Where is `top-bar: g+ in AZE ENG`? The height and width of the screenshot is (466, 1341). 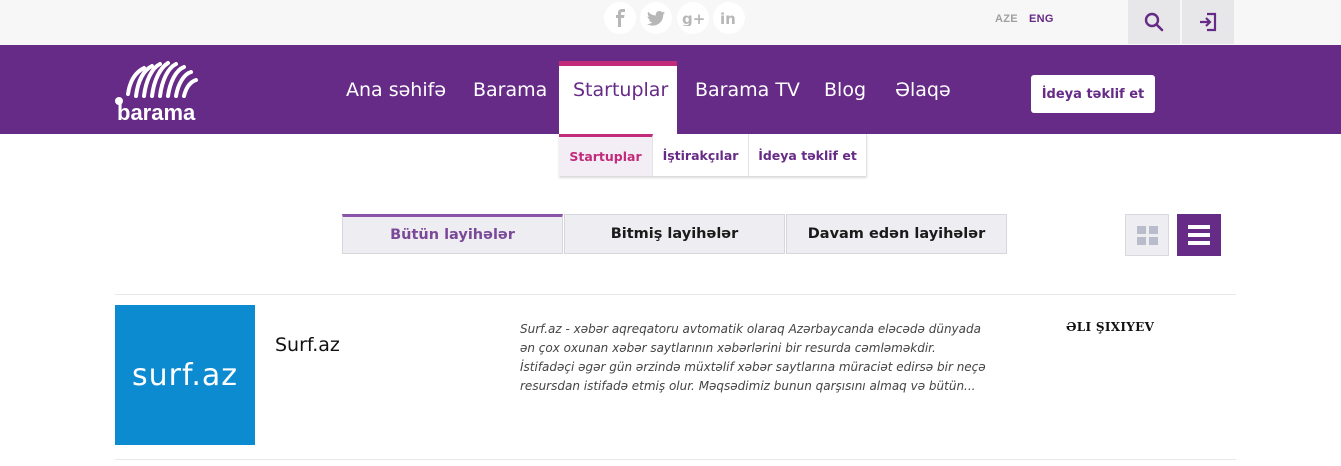
top-bar: g+ in AZE ENG is located at coordinates (670, 22).